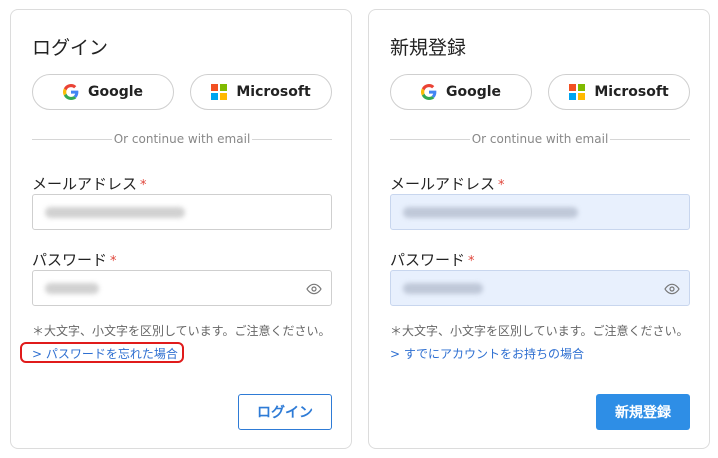  What do you see at coordinates (540, 288) in the screenshot?
I see `signup-password-field` at bounding box center [540, 288].